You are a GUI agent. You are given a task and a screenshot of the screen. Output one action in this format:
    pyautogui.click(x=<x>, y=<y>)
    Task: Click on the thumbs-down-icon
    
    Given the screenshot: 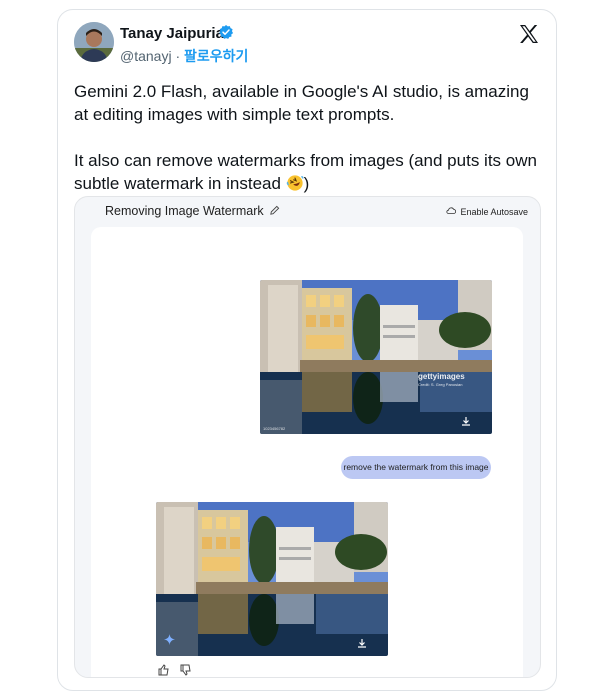 What is the action you would take?
    pyautogui.click(x=186, y=669)
    